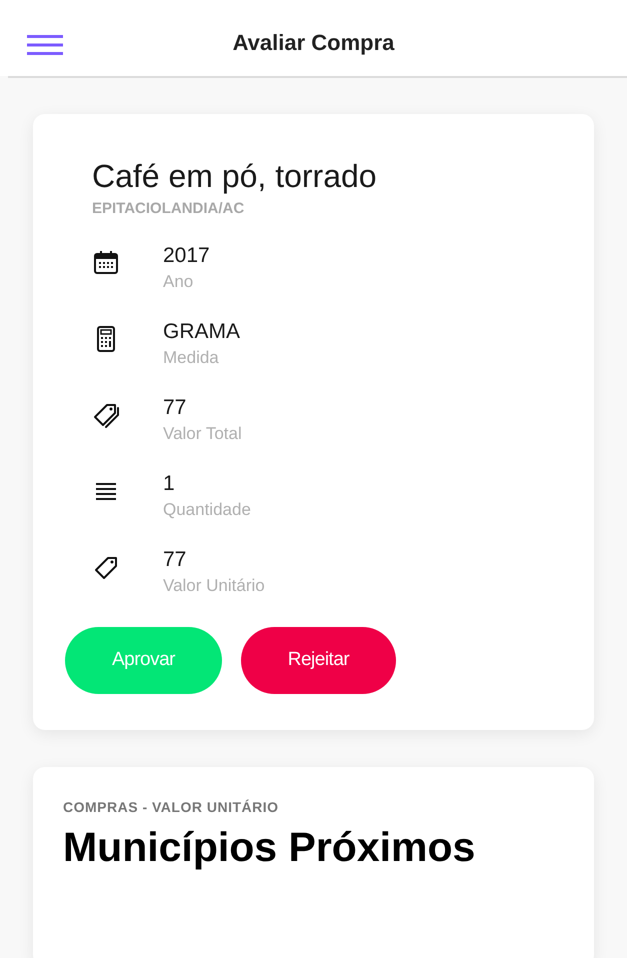 The width and height of the screenshot is (627, 958). Describe the element at coordinates (106, 262) in the screenshot. I see `calendar-icon` at that location.